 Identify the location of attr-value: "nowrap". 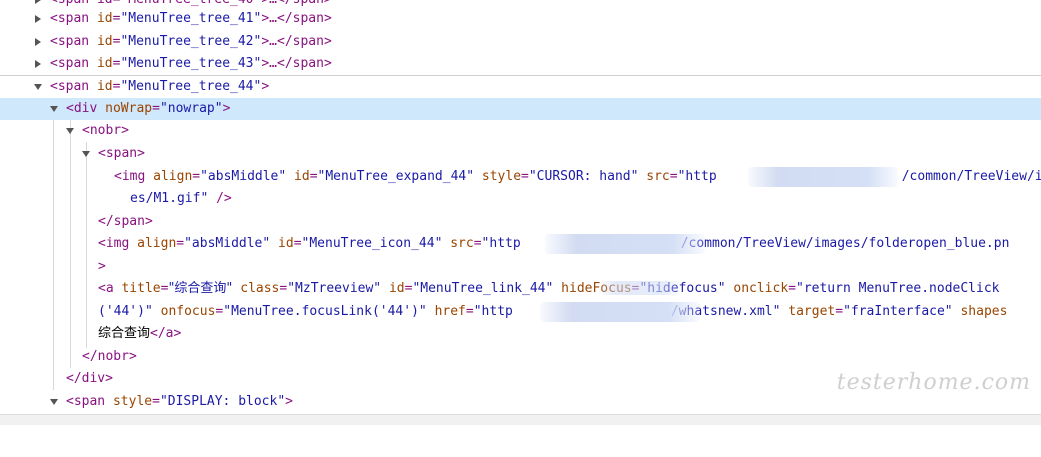
(191, 108).